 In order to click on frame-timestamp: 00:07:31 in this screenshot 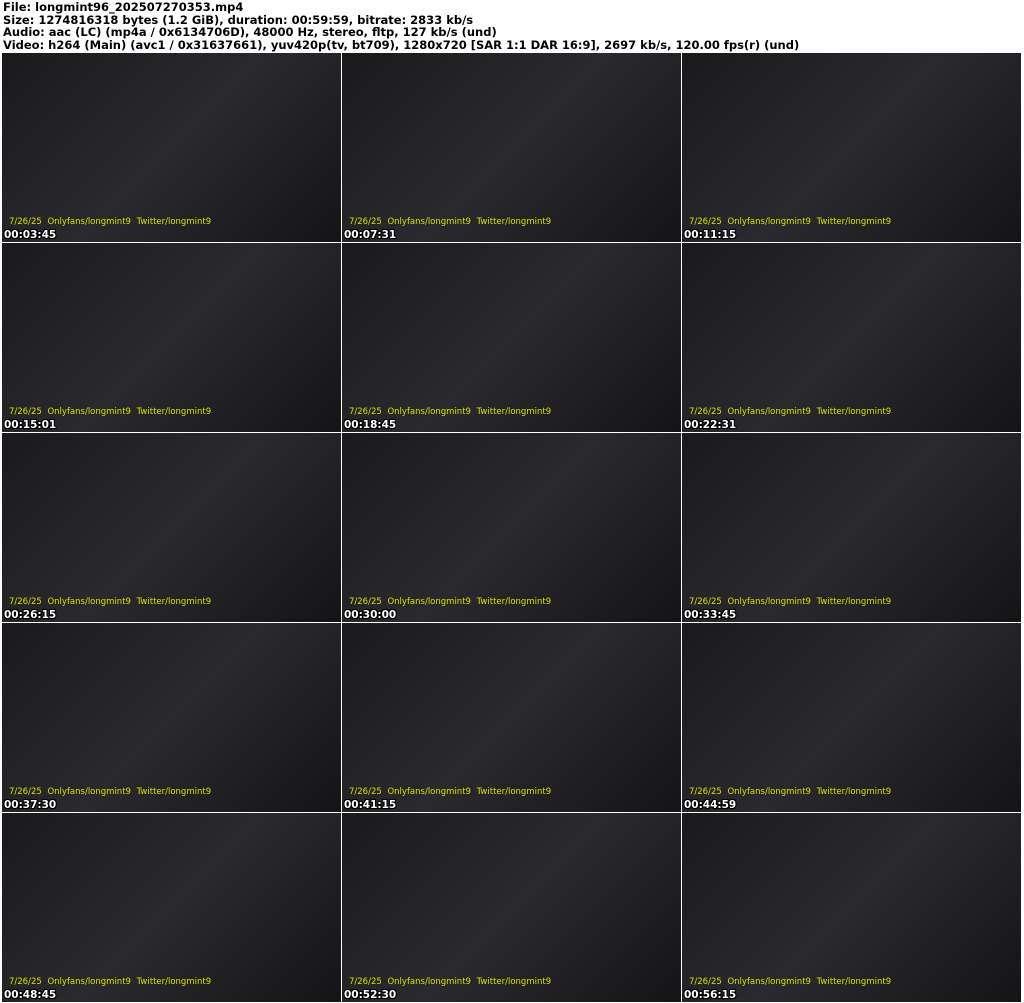, I will do `click(370, 235)`.